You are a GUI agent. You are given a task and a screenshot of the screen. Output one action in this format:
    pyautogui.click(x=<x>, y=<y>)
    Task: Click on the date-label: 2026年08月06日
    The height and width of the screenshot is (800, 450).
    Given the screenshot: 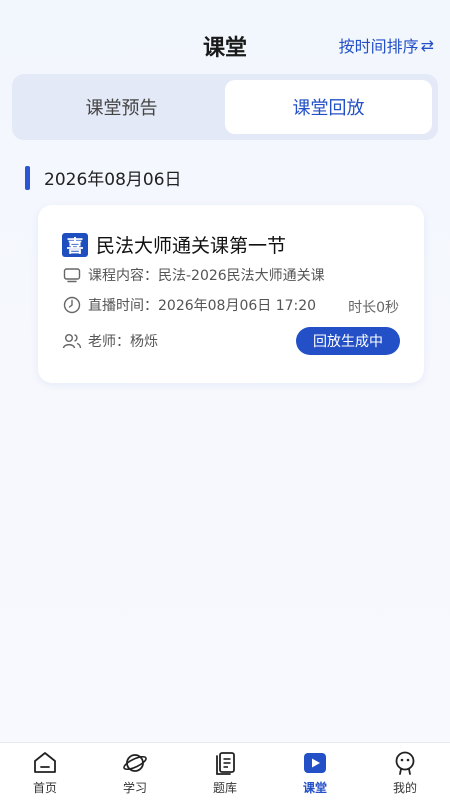 What is the action you would take?
    pyautogui.click(x=113, y=180)
    